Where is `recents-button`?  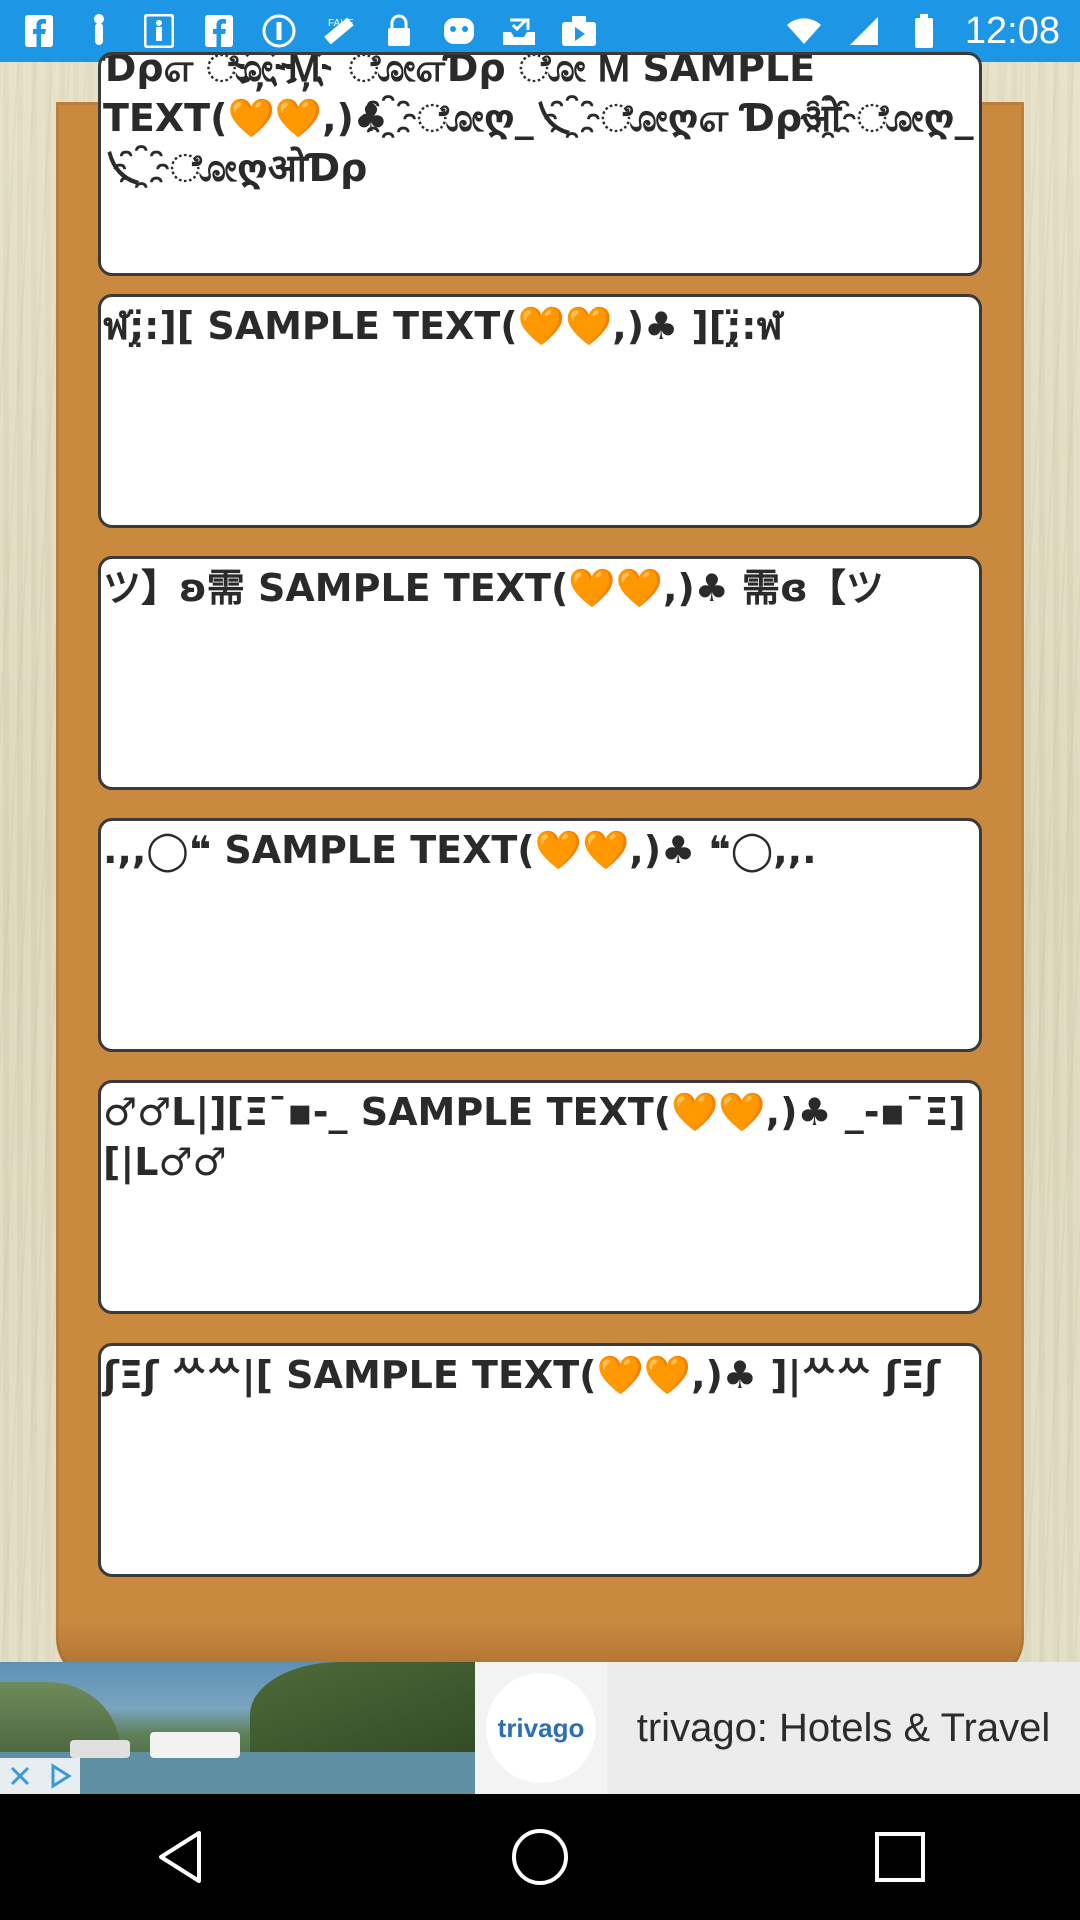
recents-button is located at coordinates (900, 1857).